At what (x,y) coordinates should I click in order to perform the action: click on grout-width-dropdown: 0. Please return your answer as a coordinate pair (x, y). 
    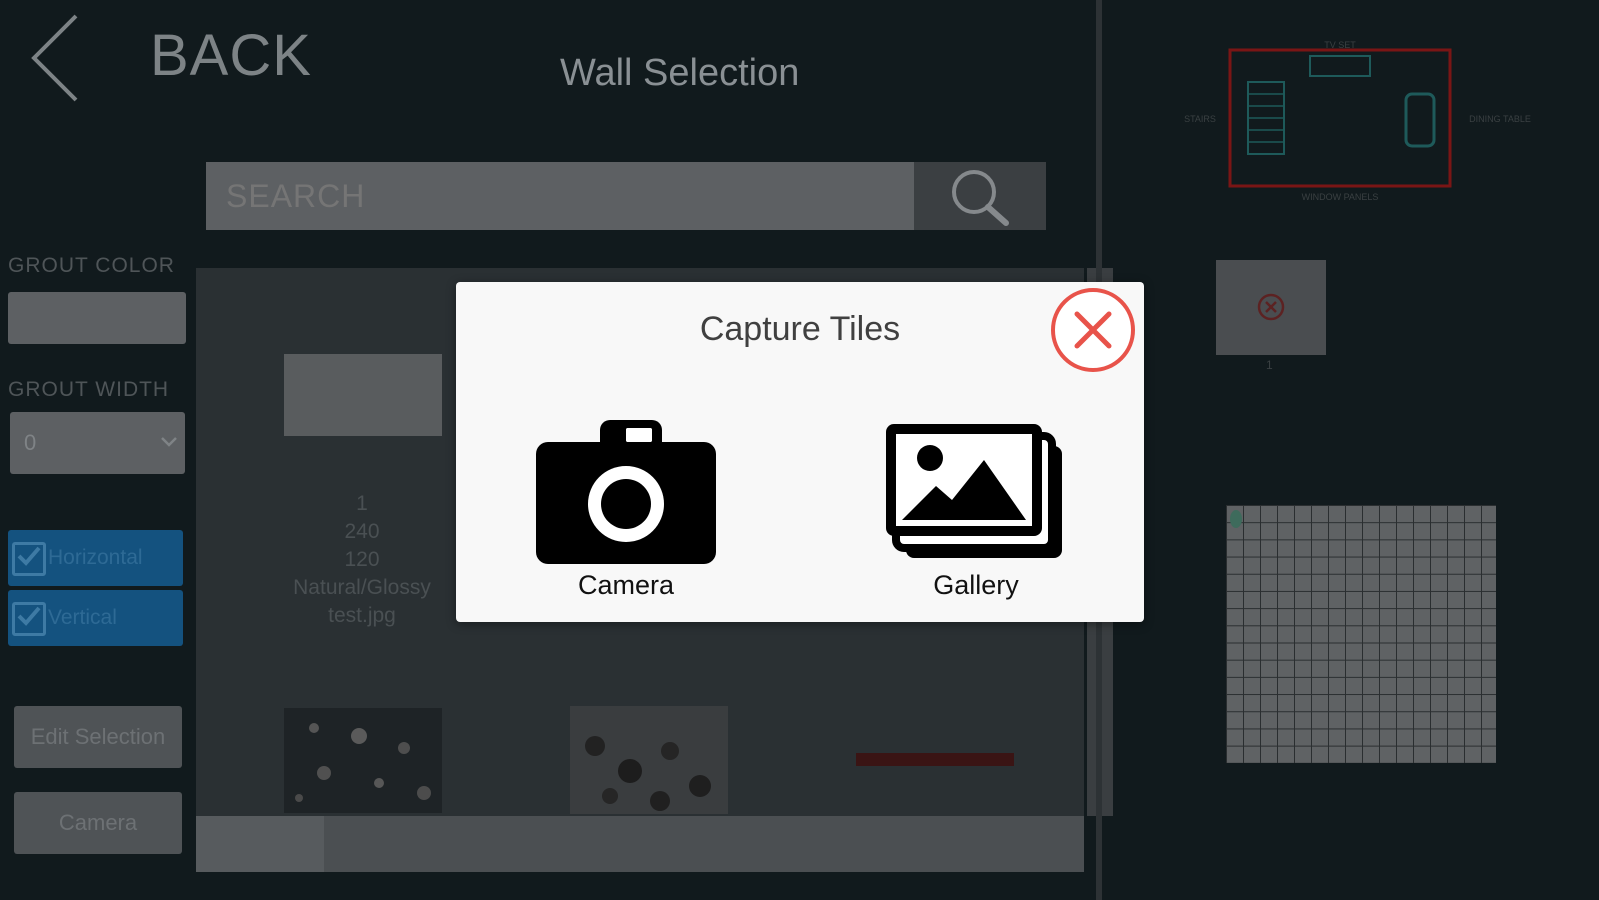
    Looking at the image, I should click on (97, 443).